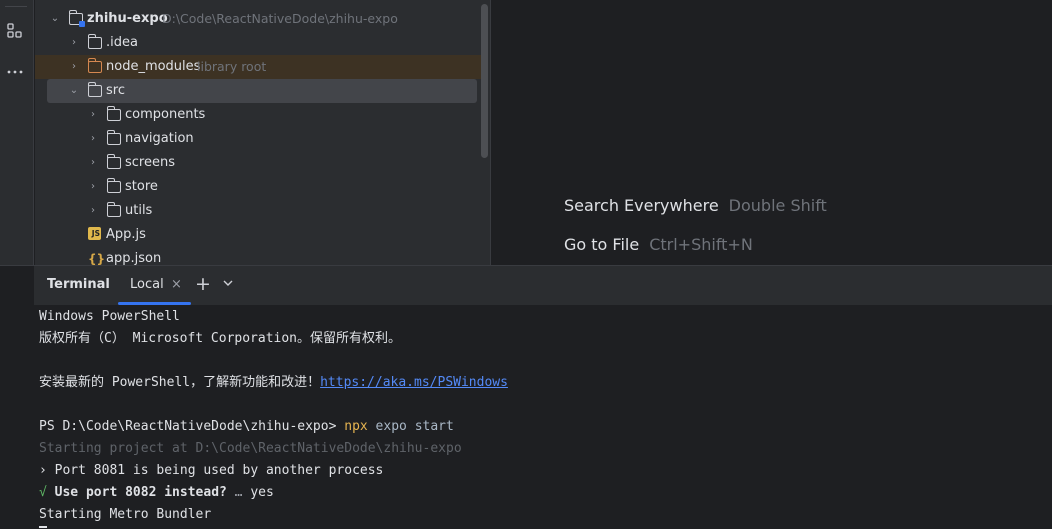 This screenshot has width=1052, height=529. Describe the element at coordinates (76, 18) in the screenshot. I see `module-folder-icon` at that location.